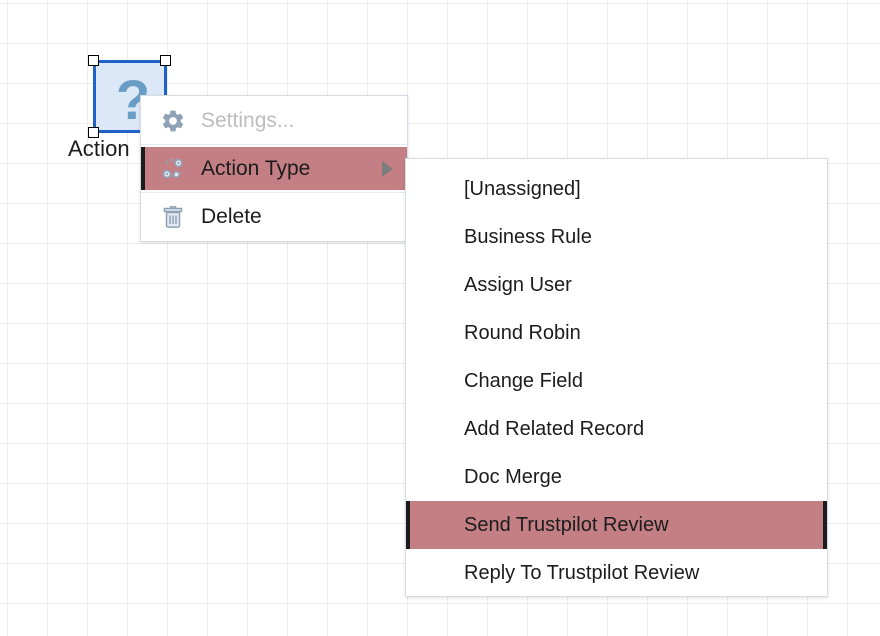 The width and height of the screenshot is (880, 636). I want to click on menu-item-delete-label: Delete, so click(231, 216).